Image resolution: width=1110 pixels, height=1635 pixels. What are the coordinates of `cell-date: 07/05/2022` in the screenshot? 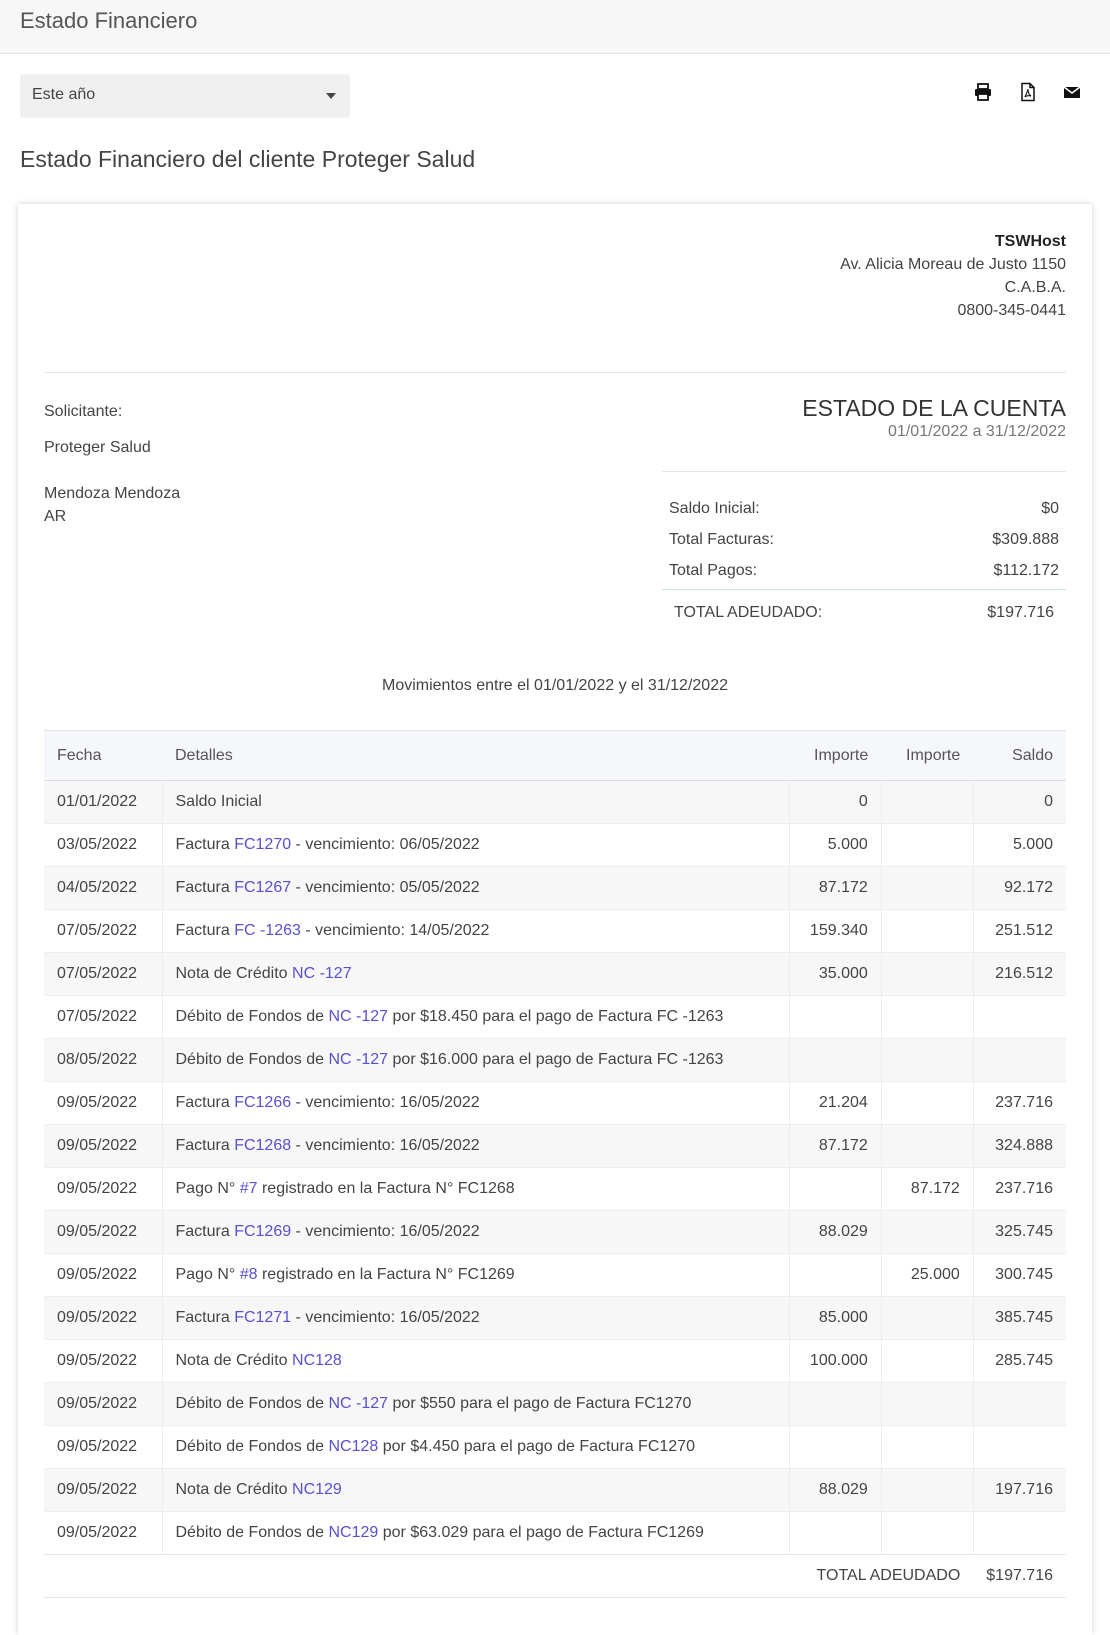 It's located at (103, 974).